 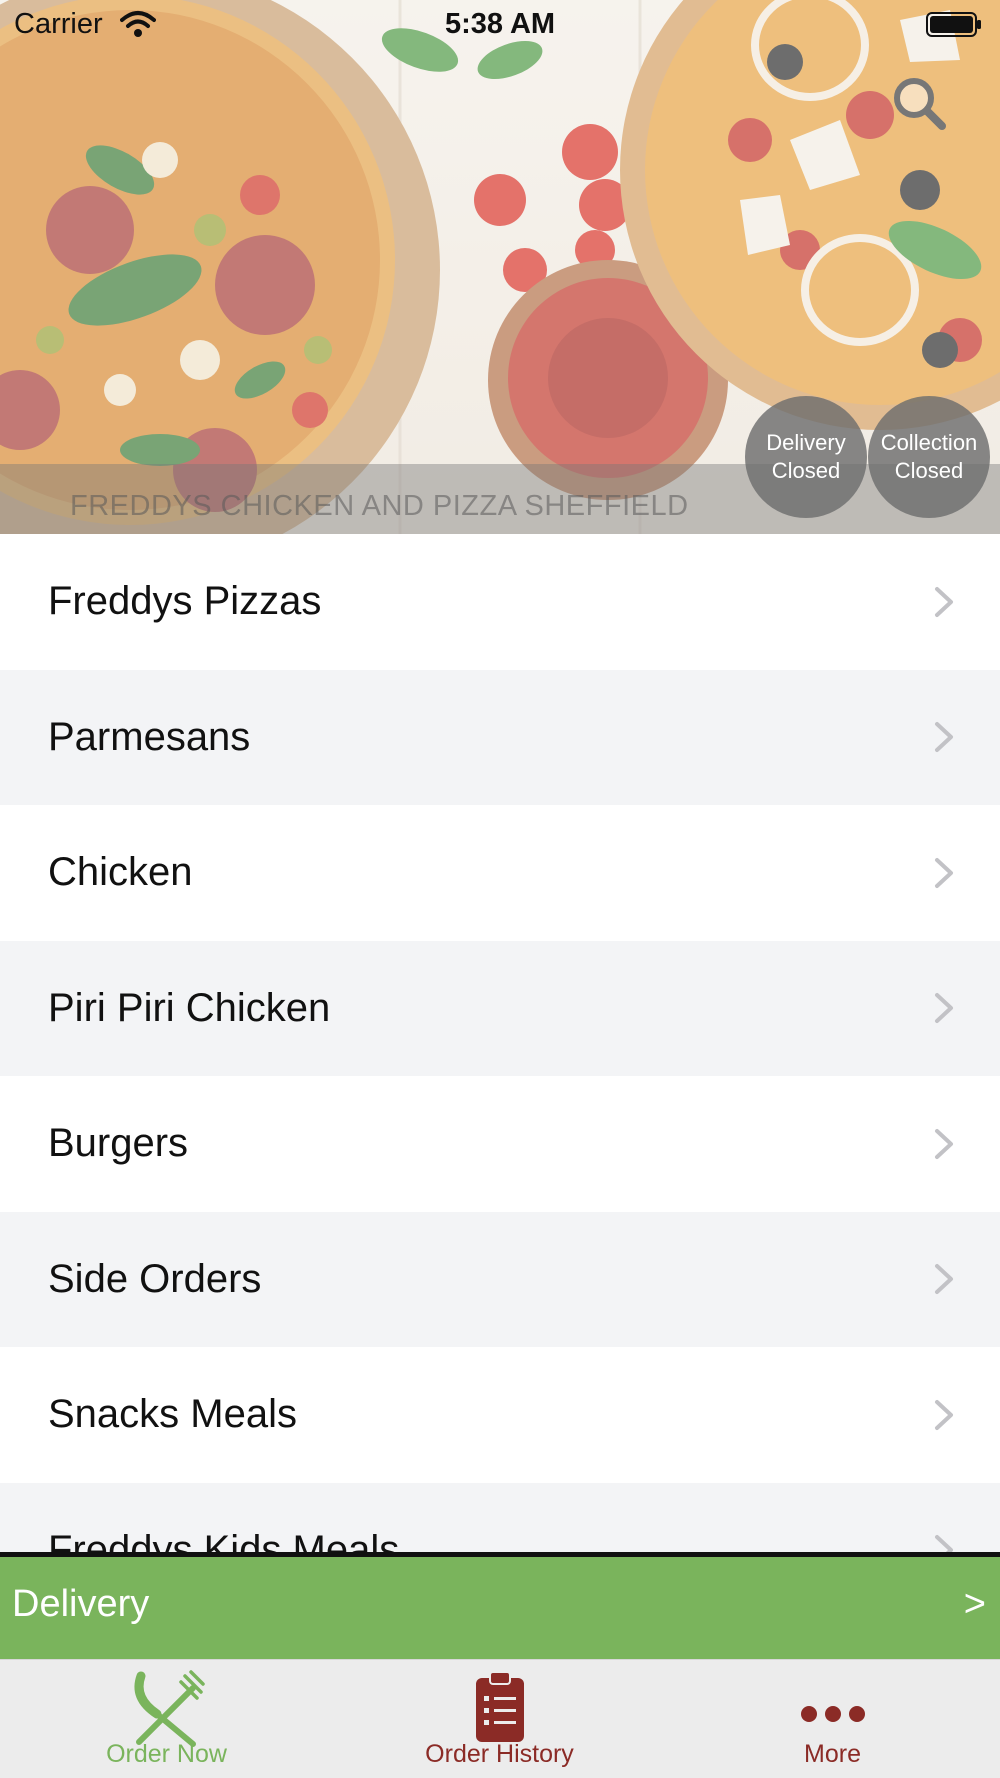 What do you see at coordinates (806, 442) in the screenshot?
I see `delivery-badge-title: Delivery` at bounding box center [806, 442].